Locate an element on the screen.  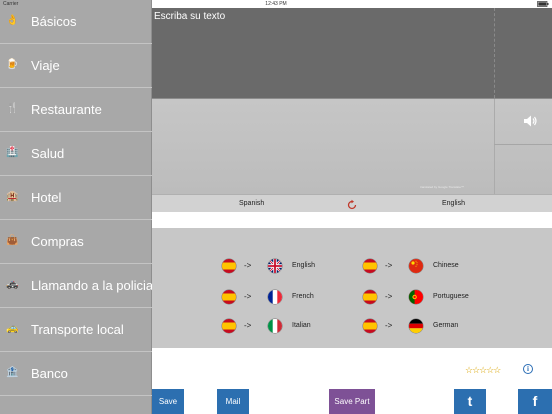
sidebar-item-label: Salud is located at coordinates (48, 153).